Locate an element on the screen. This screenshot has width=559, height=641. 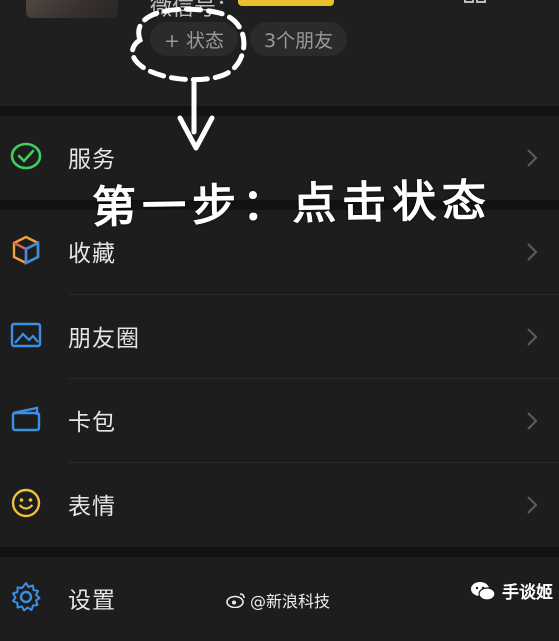
brand-watermark: 手谈姬 is located at coordinates (511, 590).